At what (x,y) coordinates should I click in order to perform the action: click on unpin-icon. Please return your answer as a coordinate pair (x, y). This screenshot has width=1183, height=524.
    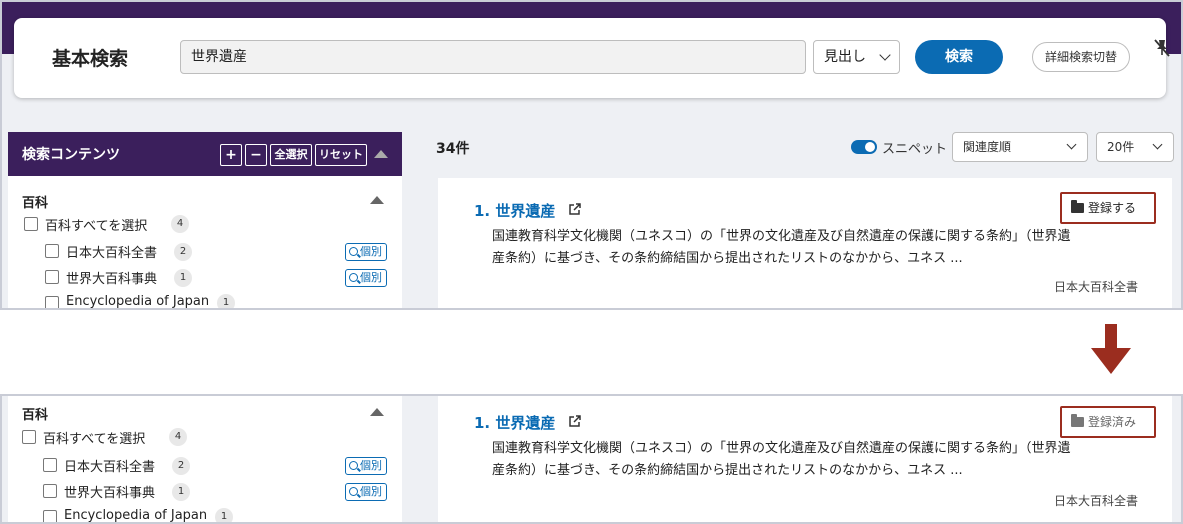
    Looking at the image, I should click on (1162, 48).